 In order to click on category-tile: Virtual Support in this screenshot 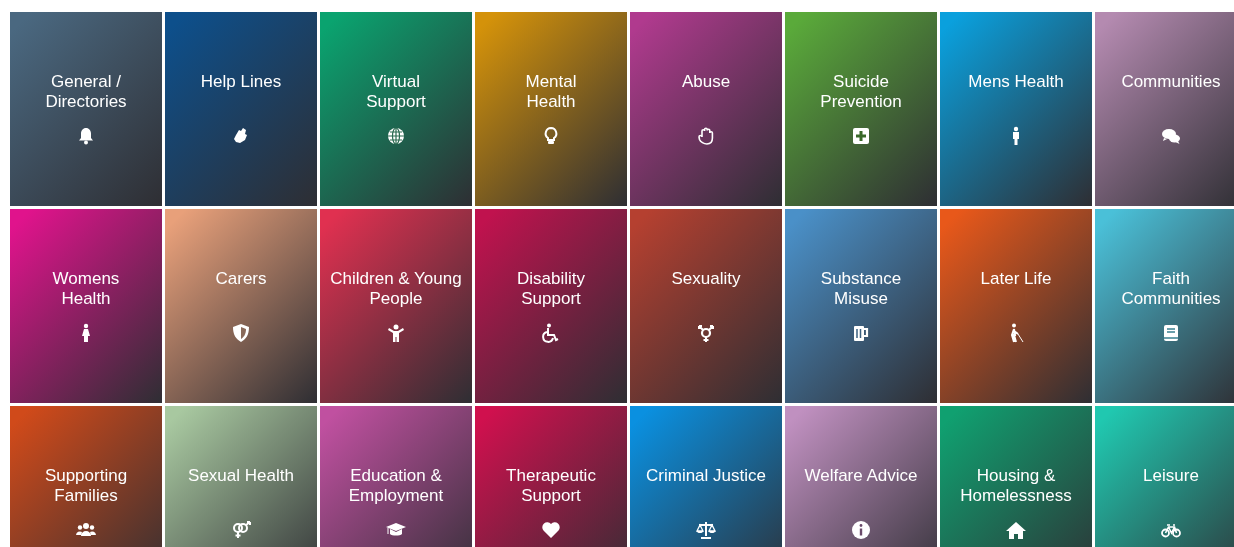, I will do `click(396, 109)`.